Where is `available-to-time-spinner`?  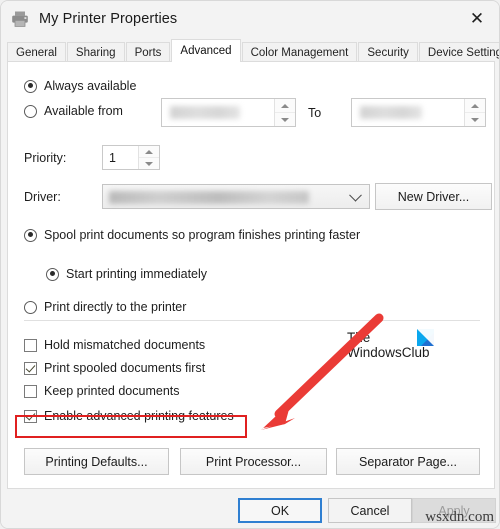 available-to-time-spinner is located at coordinates (418, 112).